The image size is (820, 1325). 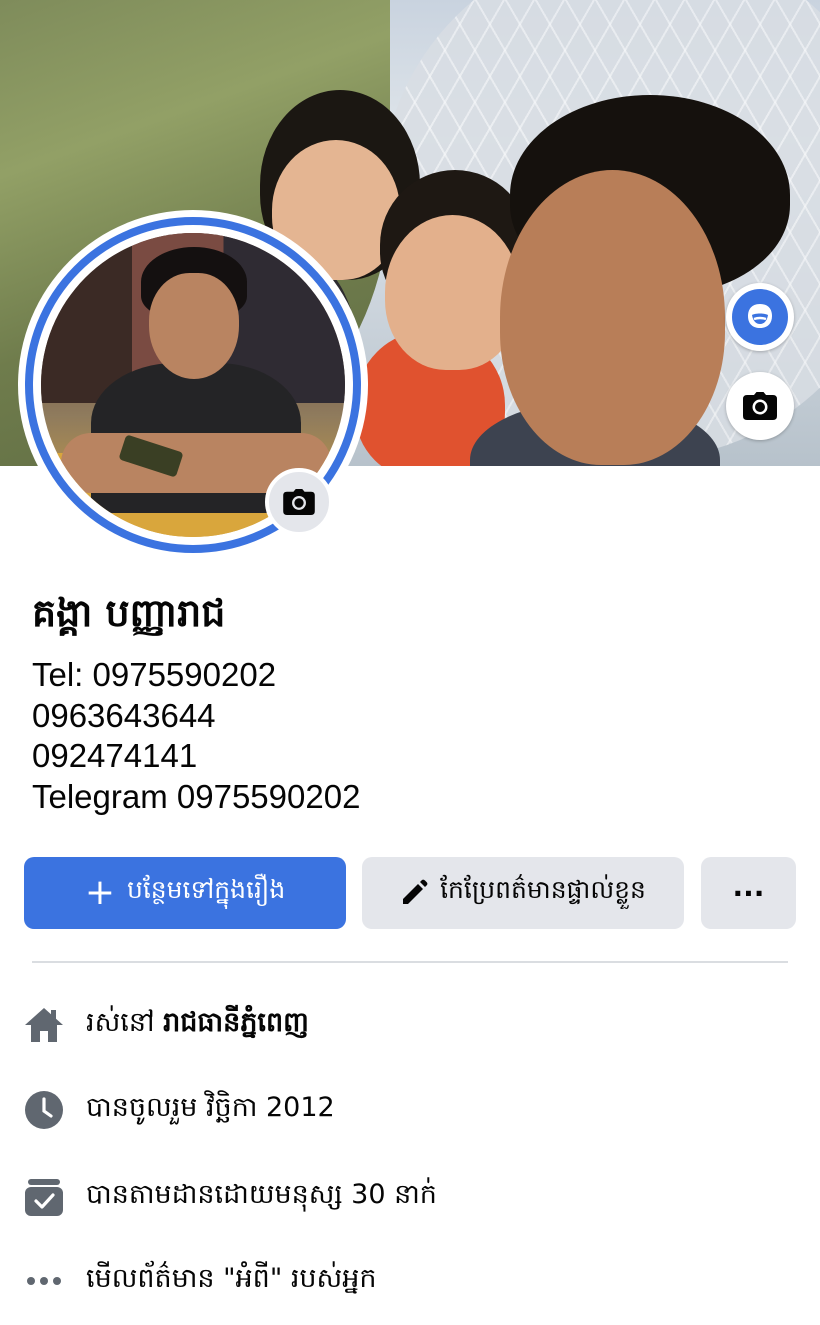 I want to click on add-to-story-button: + បន្ថែមទៅក្នុងរឿង, so click(x=185, y=893).